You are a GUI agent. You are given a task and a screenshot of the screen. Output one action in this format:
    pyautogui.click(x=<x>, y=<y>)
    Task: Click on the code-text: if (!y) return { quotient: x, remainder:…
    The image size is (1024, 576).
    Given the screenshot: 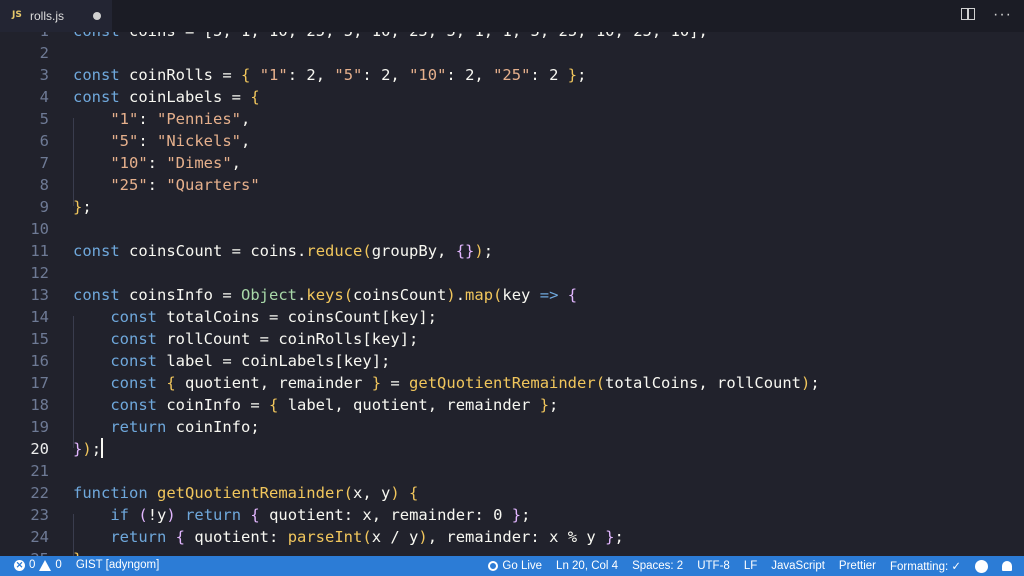 What is the action you would take?
    pyautogui.click(x=320, y=515)
    